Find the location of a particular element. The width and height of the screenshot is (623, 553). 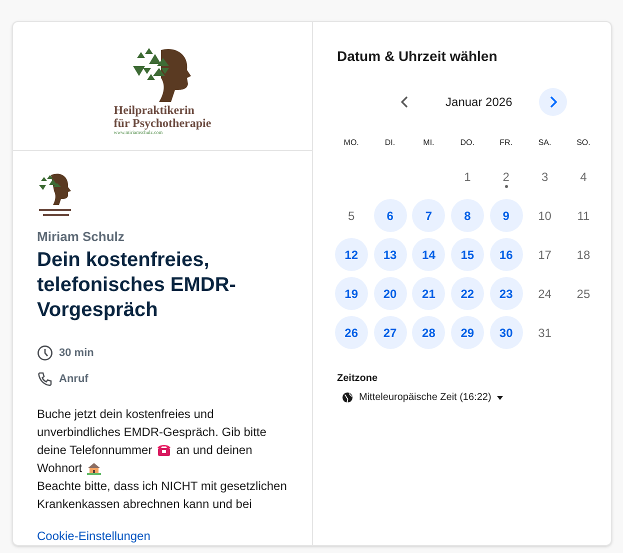

description-text: an und deinen is located at coordinates (214, 450).